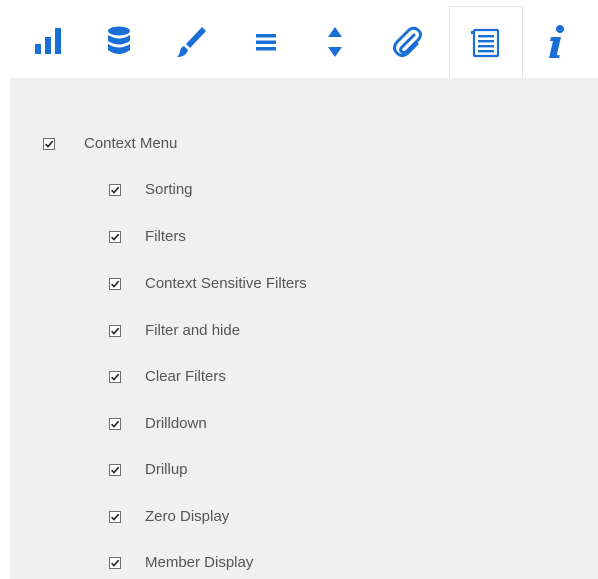  I want to click on drillup-label: Drillup, so click(166, 469).